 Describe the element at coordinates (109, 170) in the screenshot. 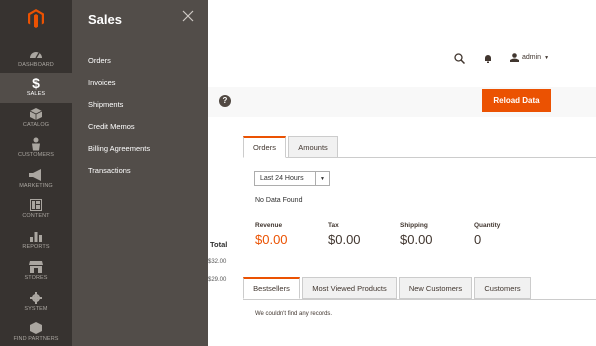

I see `submenu-item-transactions: Transactions` at that location.